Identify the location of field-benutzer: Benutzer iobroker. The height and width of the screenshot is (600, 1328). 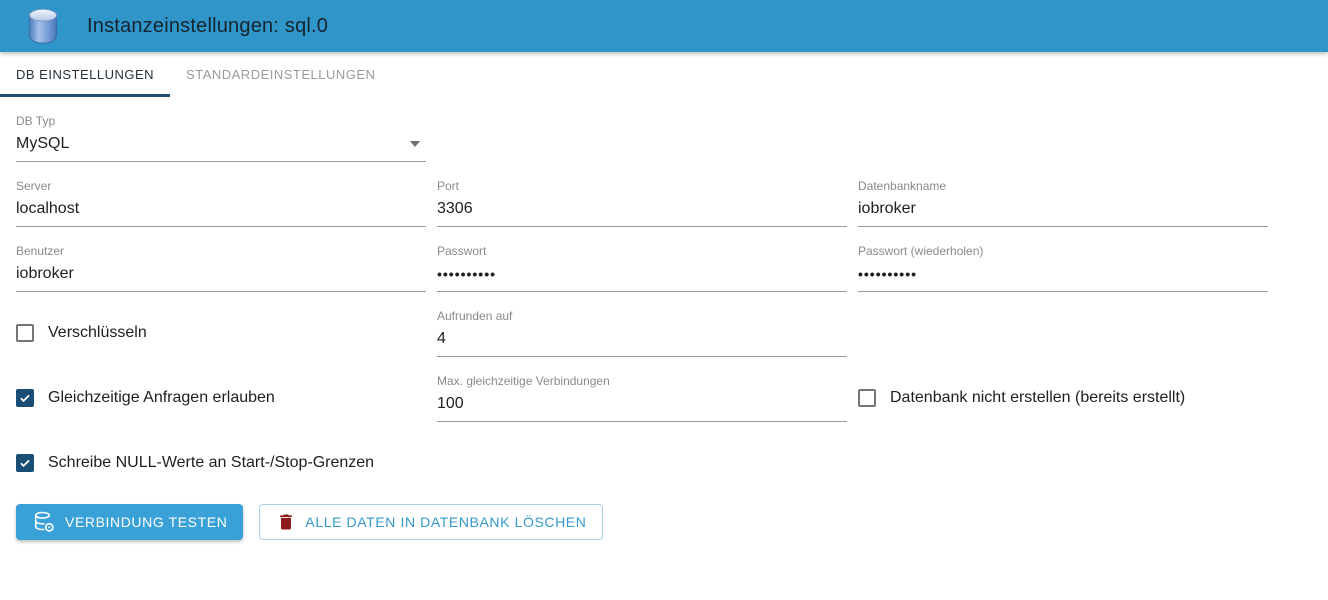
(221, 268).